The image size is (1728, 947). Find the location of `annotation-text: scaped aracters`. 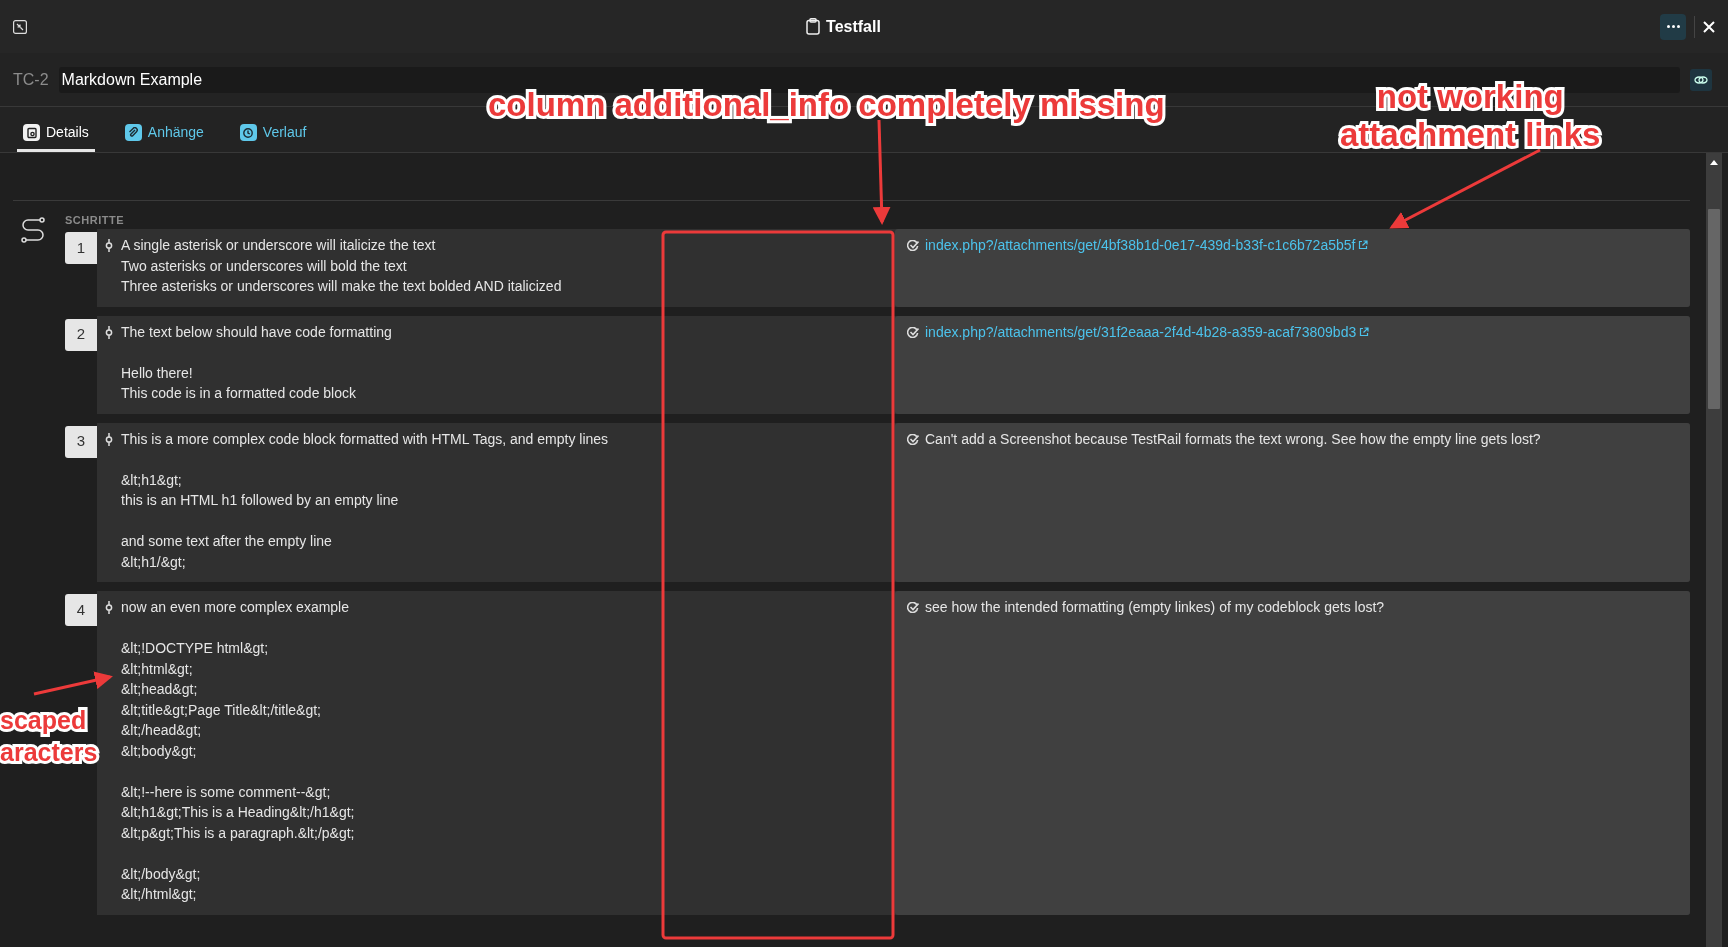

annotation-text: scaped aracters is located at coordinates (49, 736).